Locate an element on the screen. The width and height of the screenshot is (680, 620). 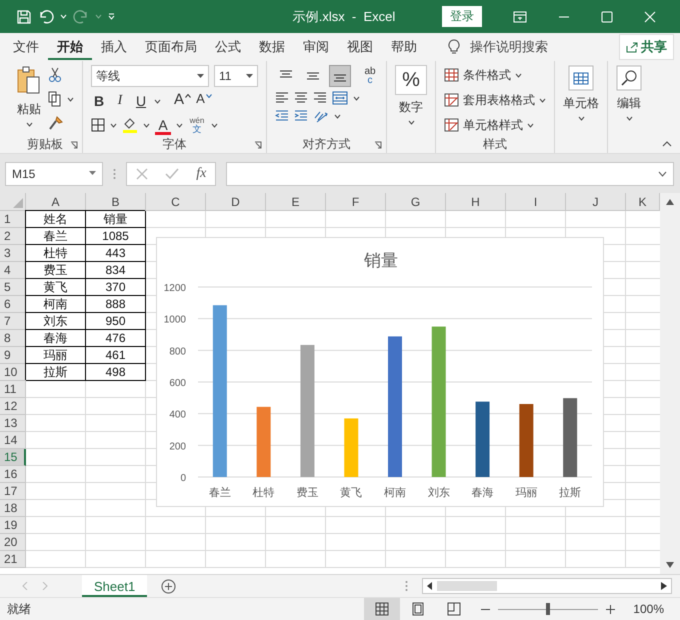
login-button: 登录 is located at coordinates (462, 16).